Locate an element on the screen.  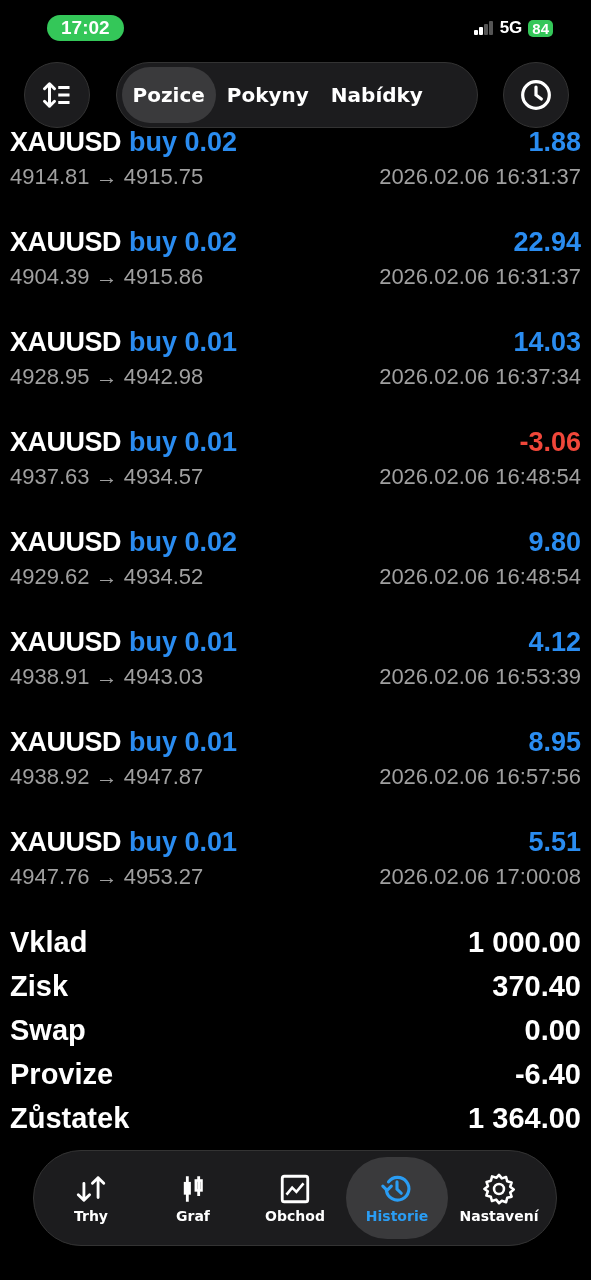
signal-icon is located at coordinates (483, 28).